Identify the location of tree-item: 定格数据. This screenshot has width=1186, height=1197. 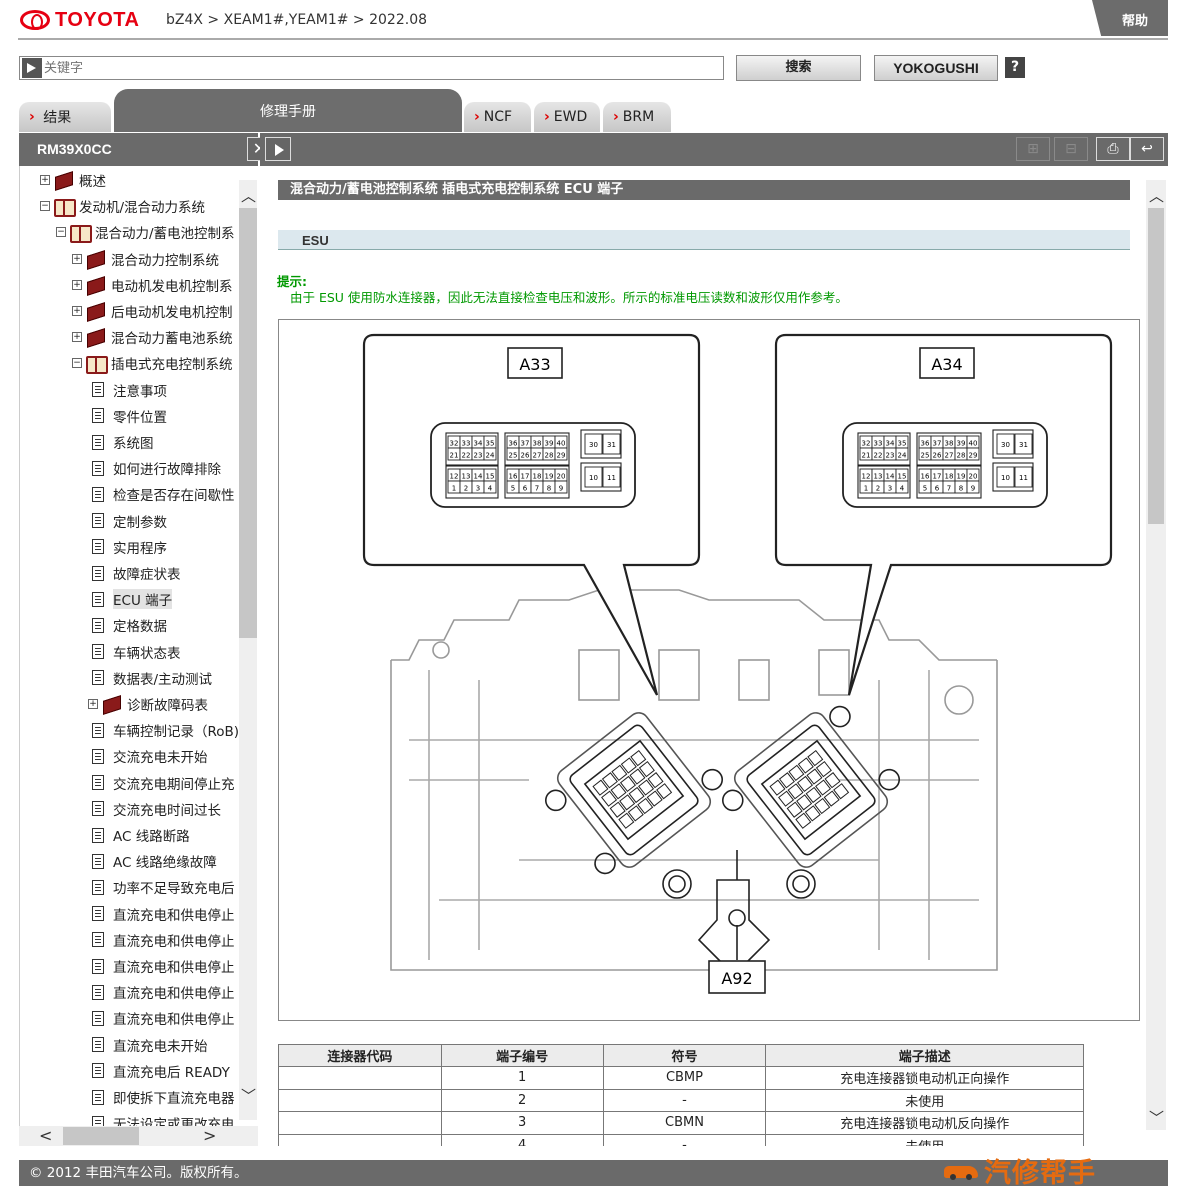
(129, 625).